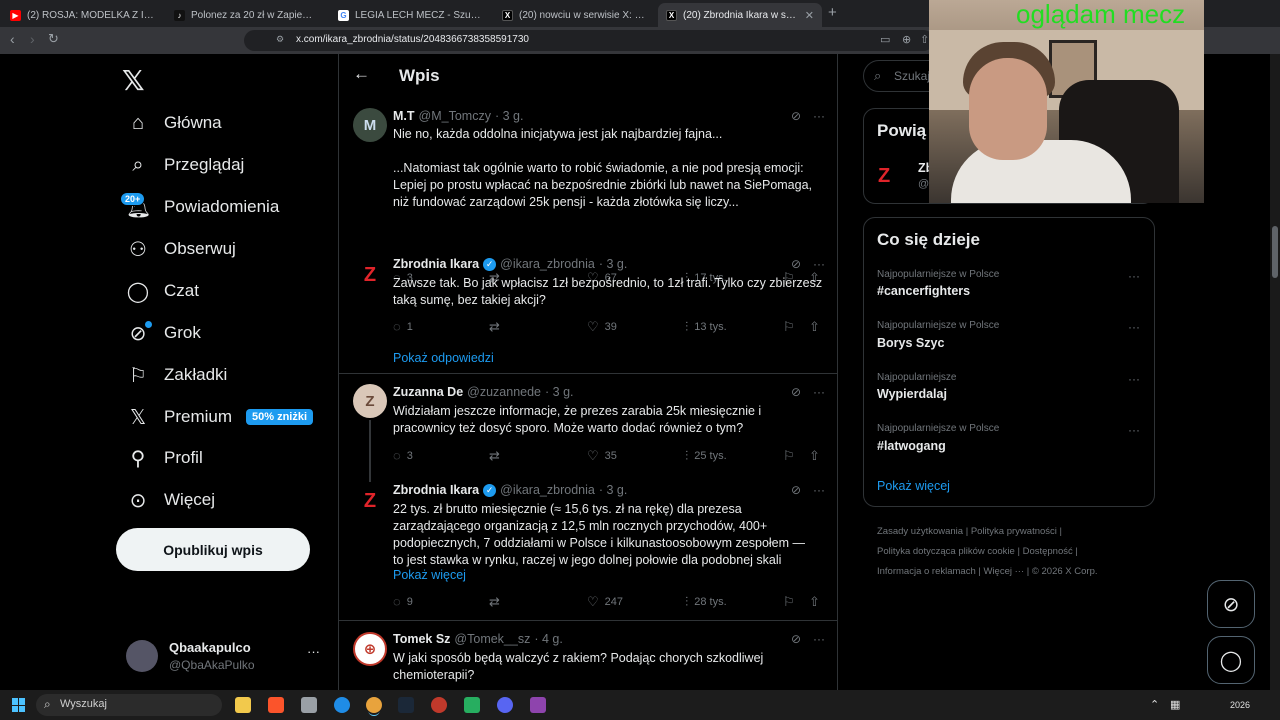  Describe the element at coordinates (202, 207) in the screenshot. I see `nav-item-notifications: 🔔︎ Powiadomienia` at that location.